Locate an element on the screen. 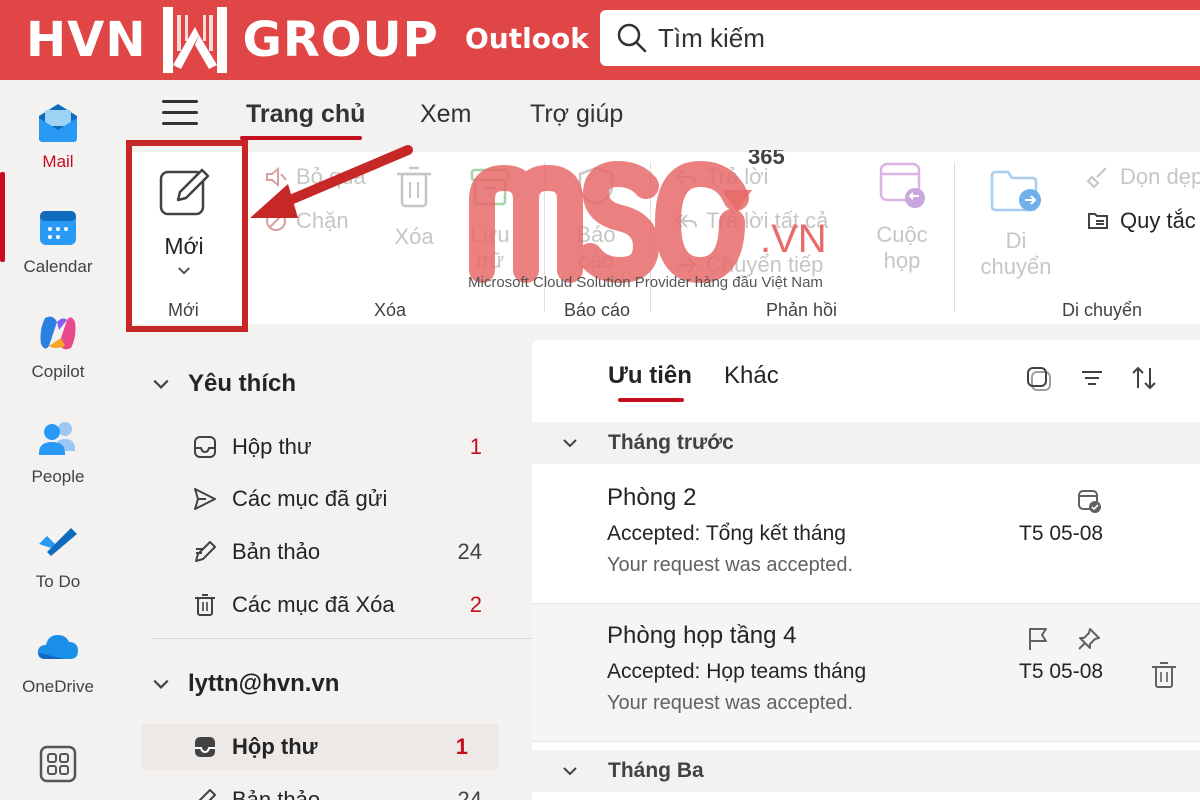  search-input is located at coordinates (918, 38).